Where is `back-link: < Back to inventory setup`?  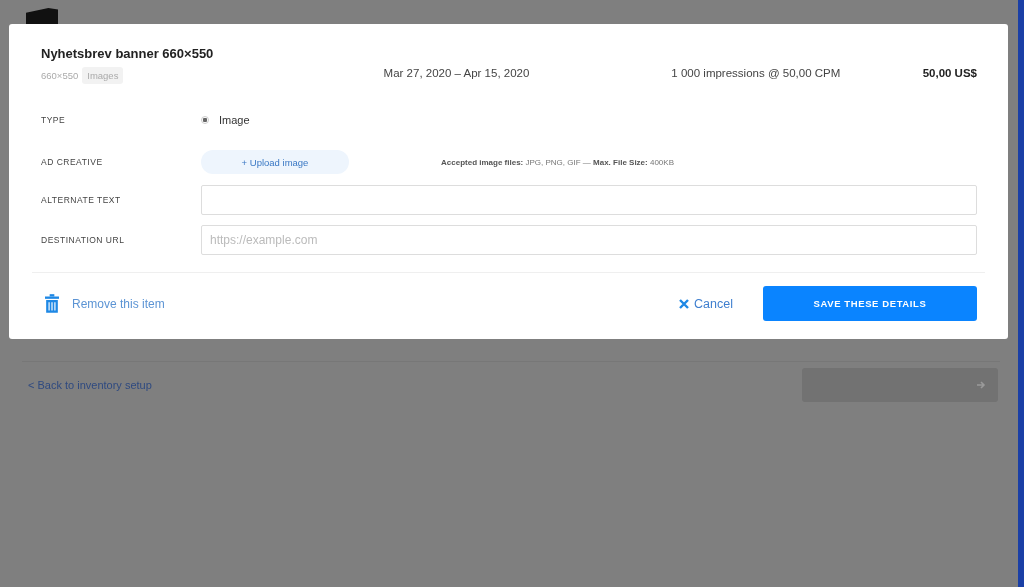 back-link: < Back to inventory setup is located at coordinates (90, 385).